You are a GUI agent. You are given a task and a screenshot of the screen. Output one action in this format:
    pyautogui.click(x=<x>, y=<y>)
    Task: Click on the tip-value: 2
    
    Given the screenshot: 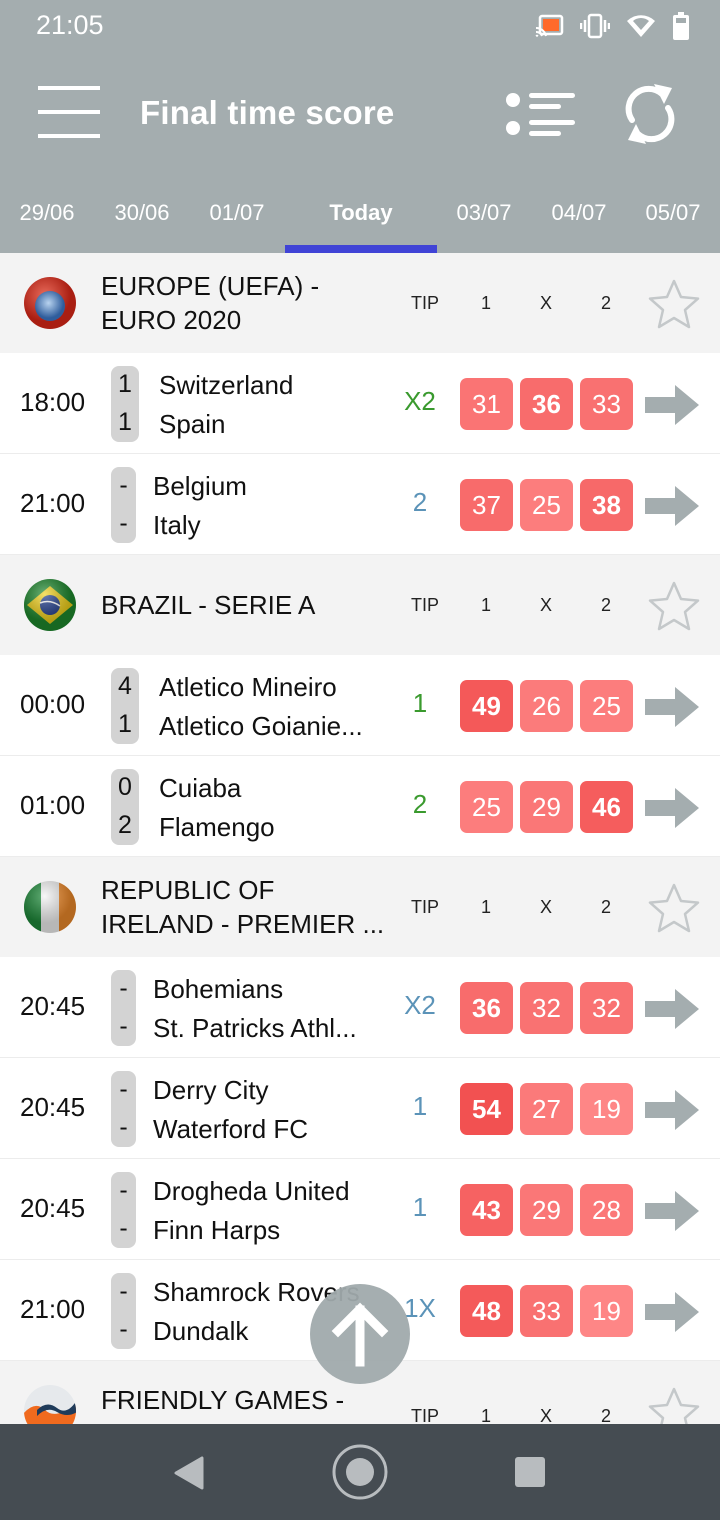 What is the action you would take?
    pyautogui.click(x=420, y=502)
    